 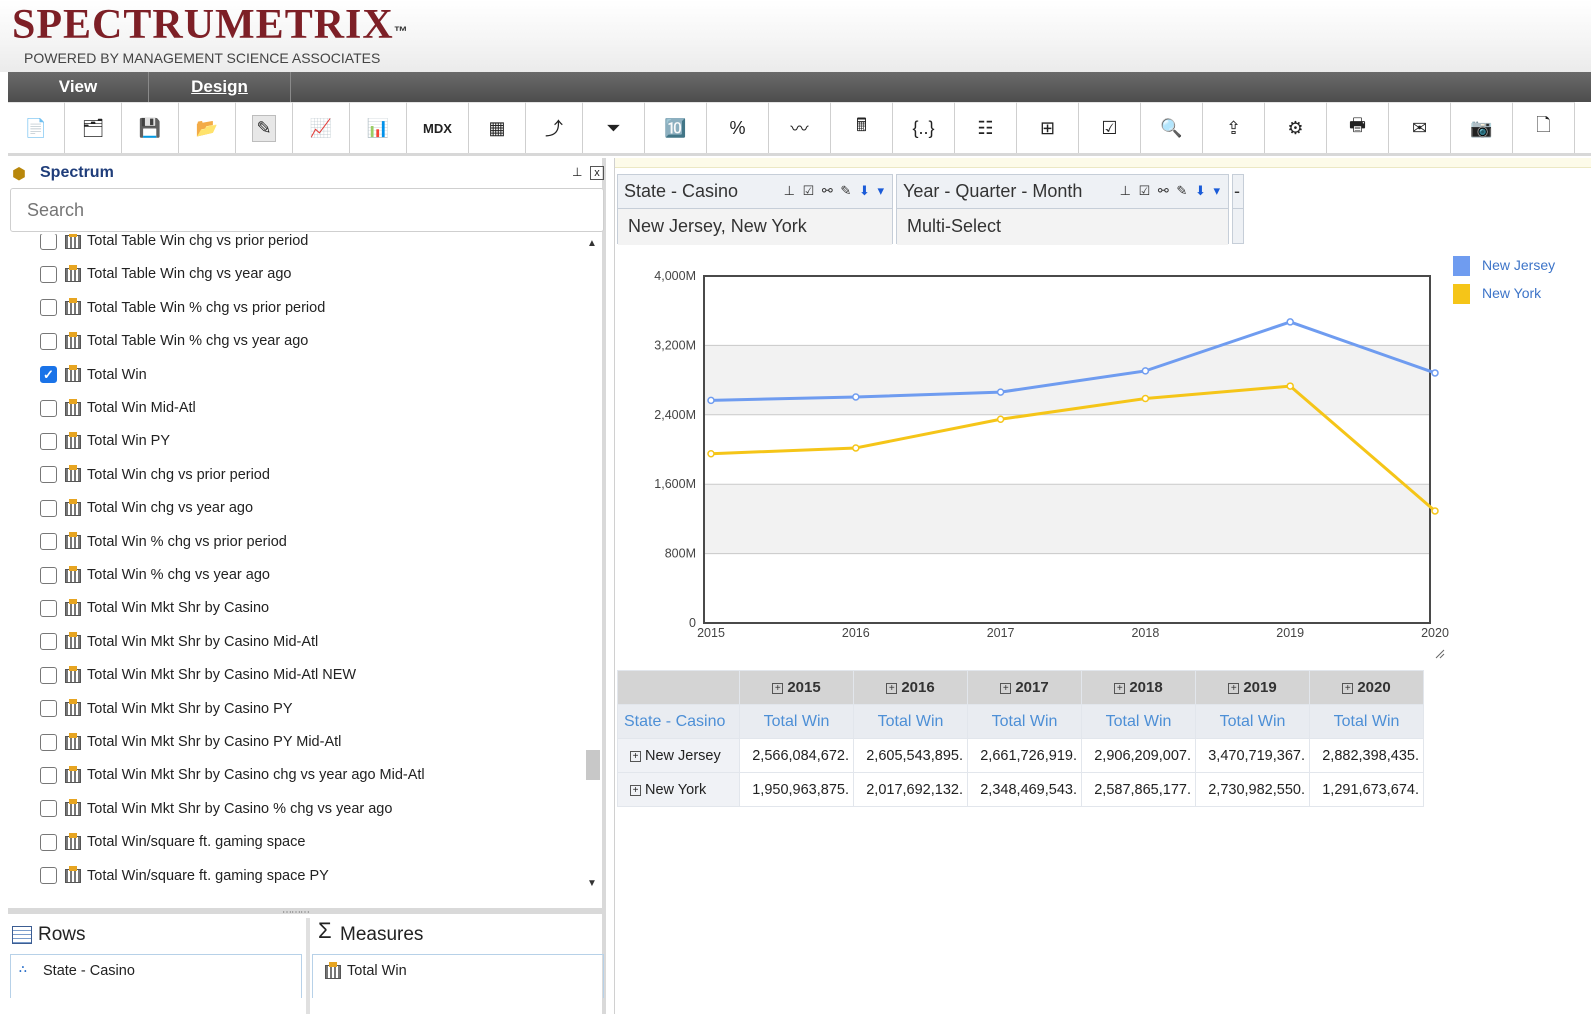 What do you see at coordinates (1366, 755) in the screenshot?
I see `pivot-cell: 2,882,398,435.` at bounding box center [1366, 755].